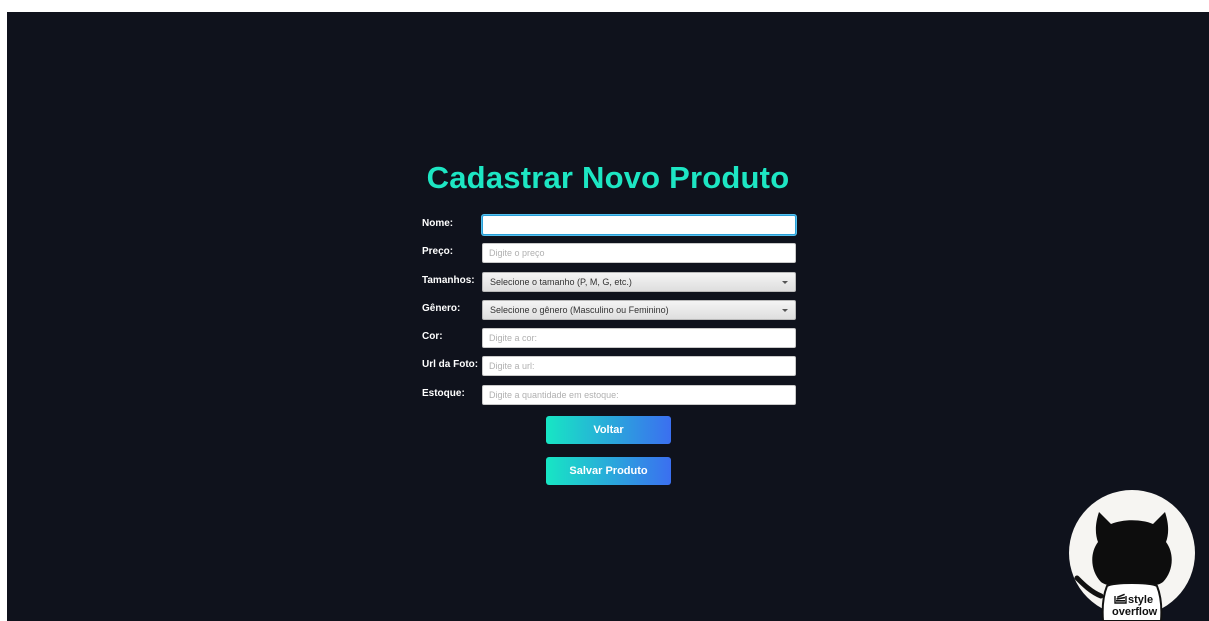 Image resolution: width=1209 pixels, height=621 pixels. Describe the element at coordinates (561, 282) in the screenshot. I see `sizes-selected-value: Selecione o tamanho (P, M, G, etc.)` at that location.